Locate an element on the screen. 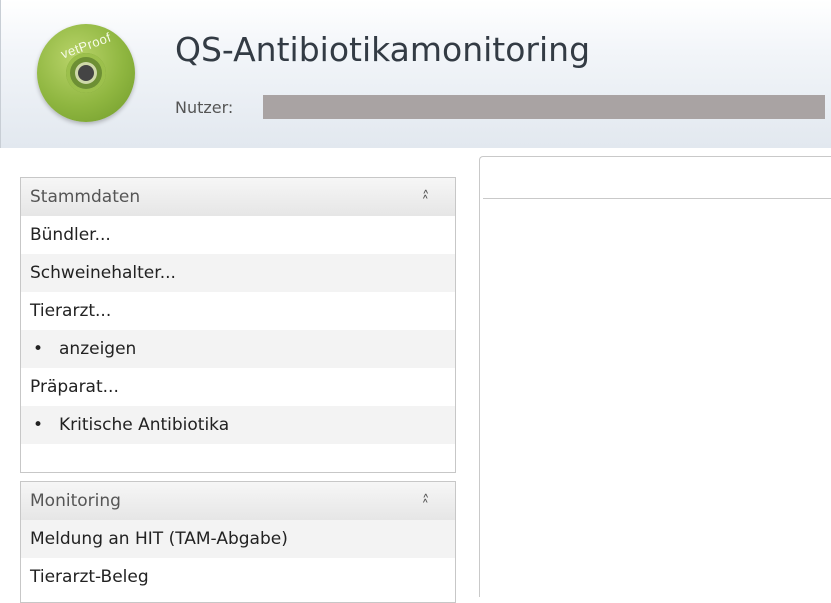 The image size is (831, 603). stammdaten-panel-header: Stammdaten ˄˄ is located at coordinates (238, 197).